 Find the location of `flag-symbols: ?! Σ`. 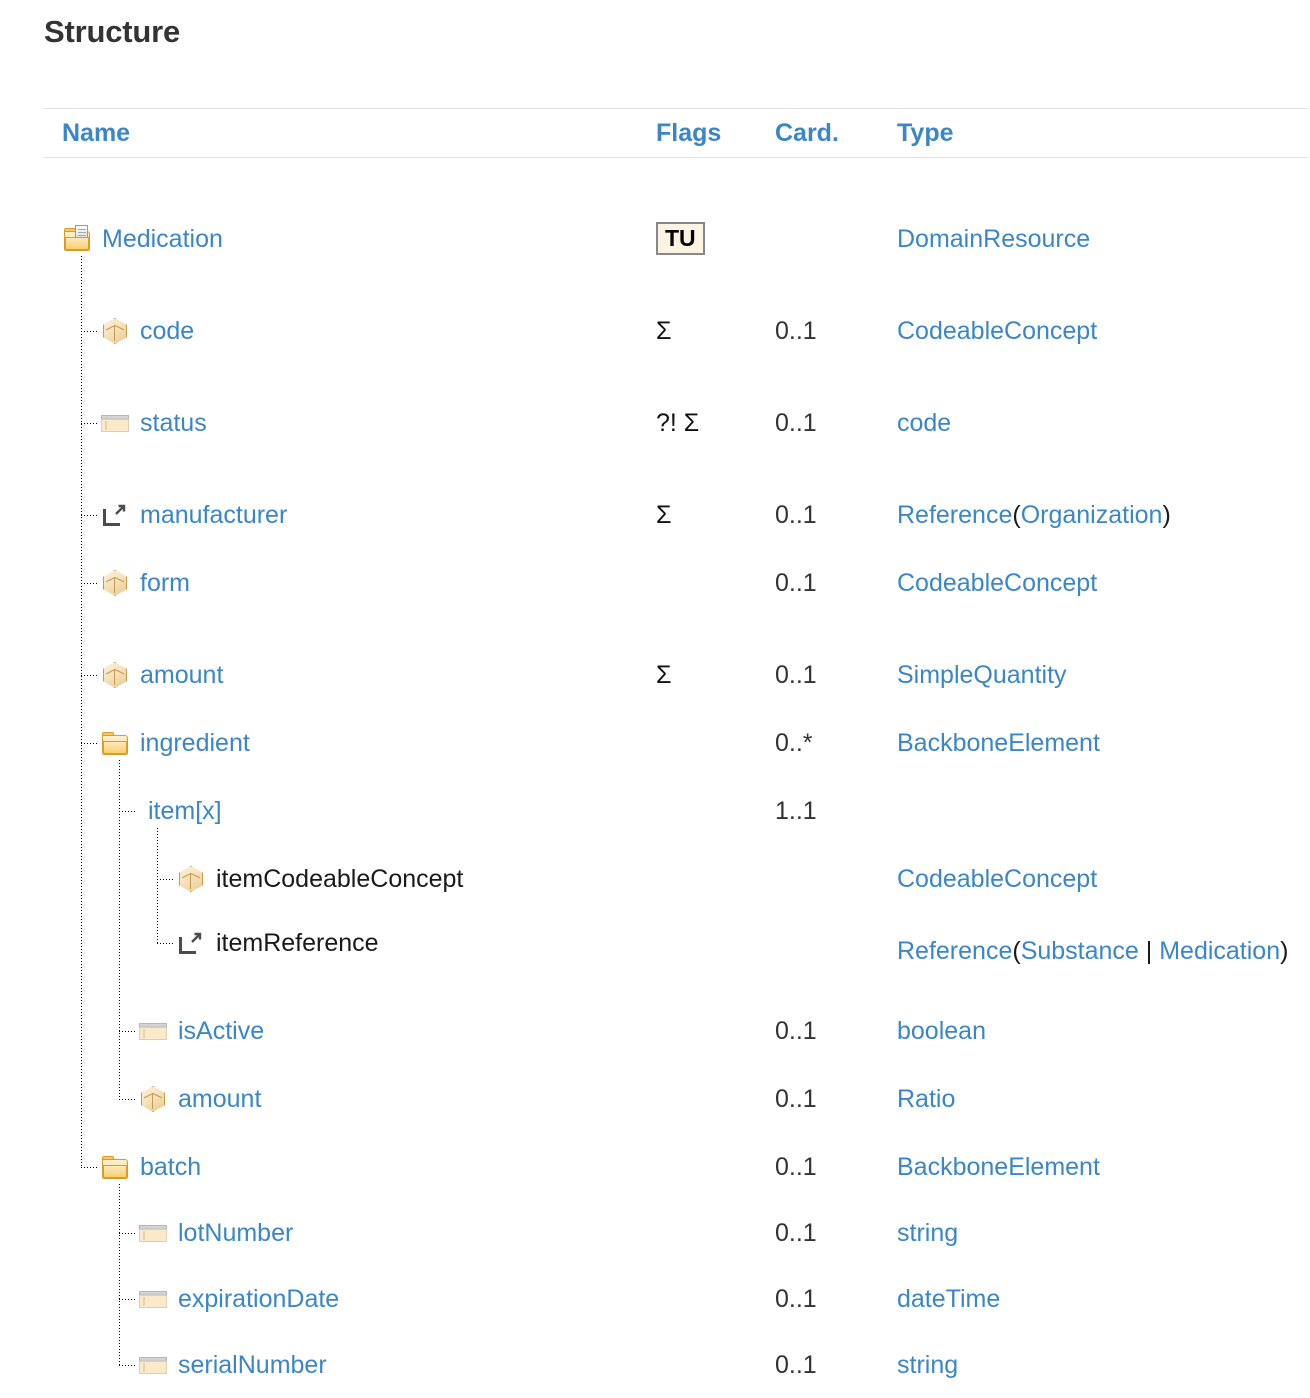

flag-symbols: ?! Σ is located at coordinates (678, 423).